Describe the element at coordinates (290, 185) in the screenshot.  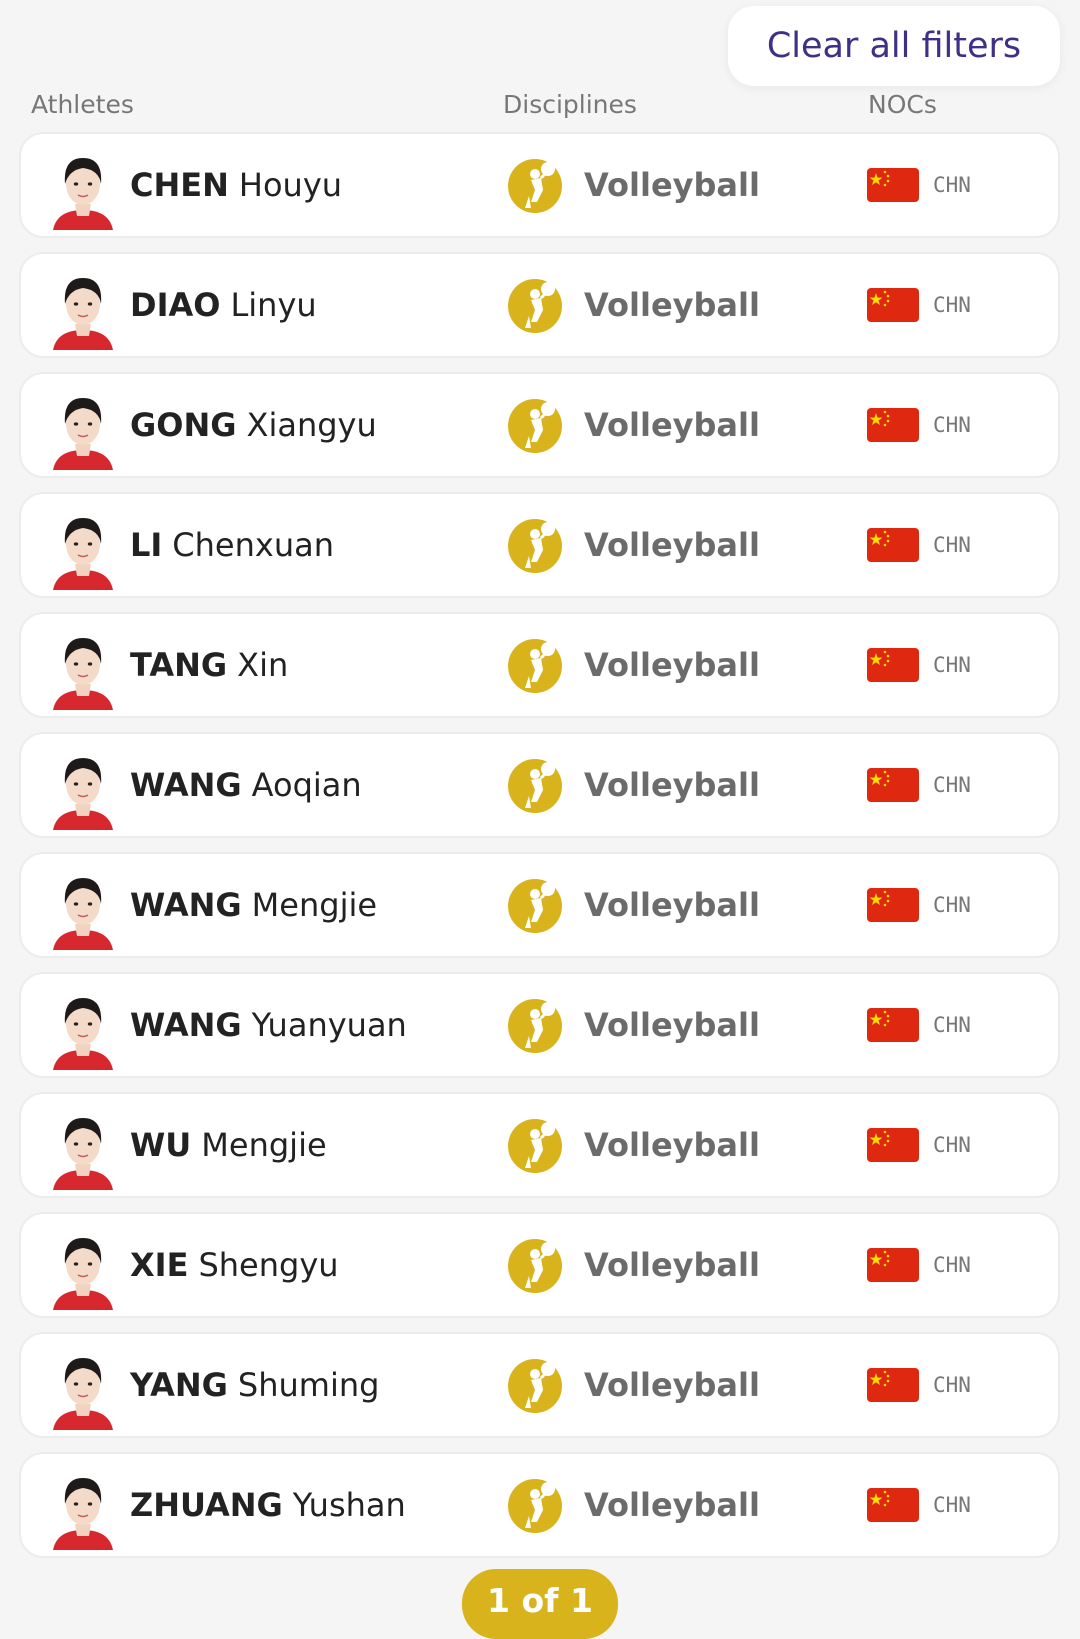
I see `athlete-first-name: Houyu` at that location.